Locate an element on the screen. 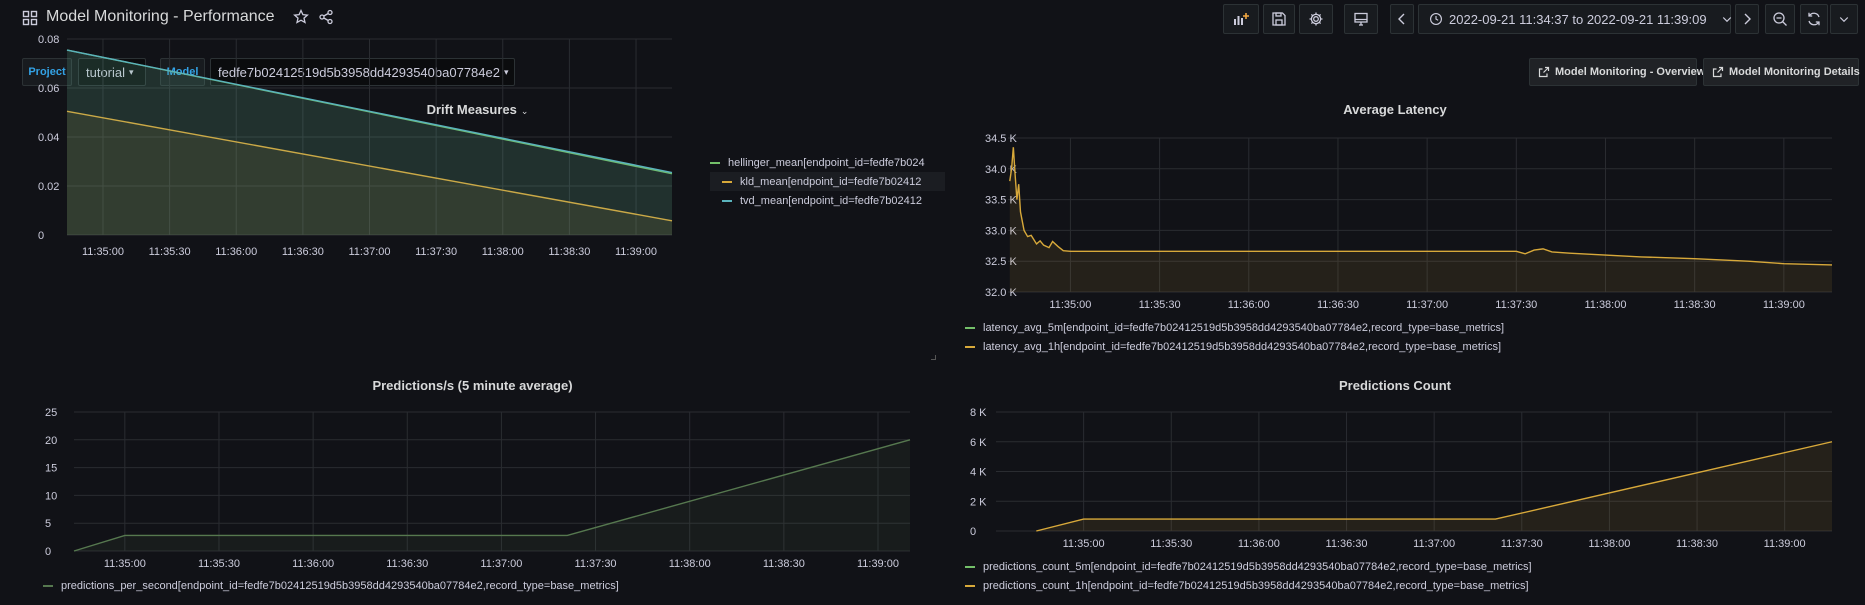 The height and width of the screenshot is (605, 1865). panel-title: Average Latency is located at coordinates (1395, 110).